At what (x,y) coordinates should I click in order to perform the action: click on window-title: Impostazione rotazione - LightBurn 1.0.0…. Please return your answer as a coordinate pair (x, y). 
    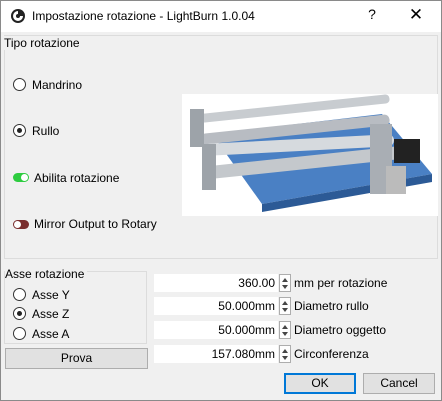
    Looking at the image, I should click on (143, 16).